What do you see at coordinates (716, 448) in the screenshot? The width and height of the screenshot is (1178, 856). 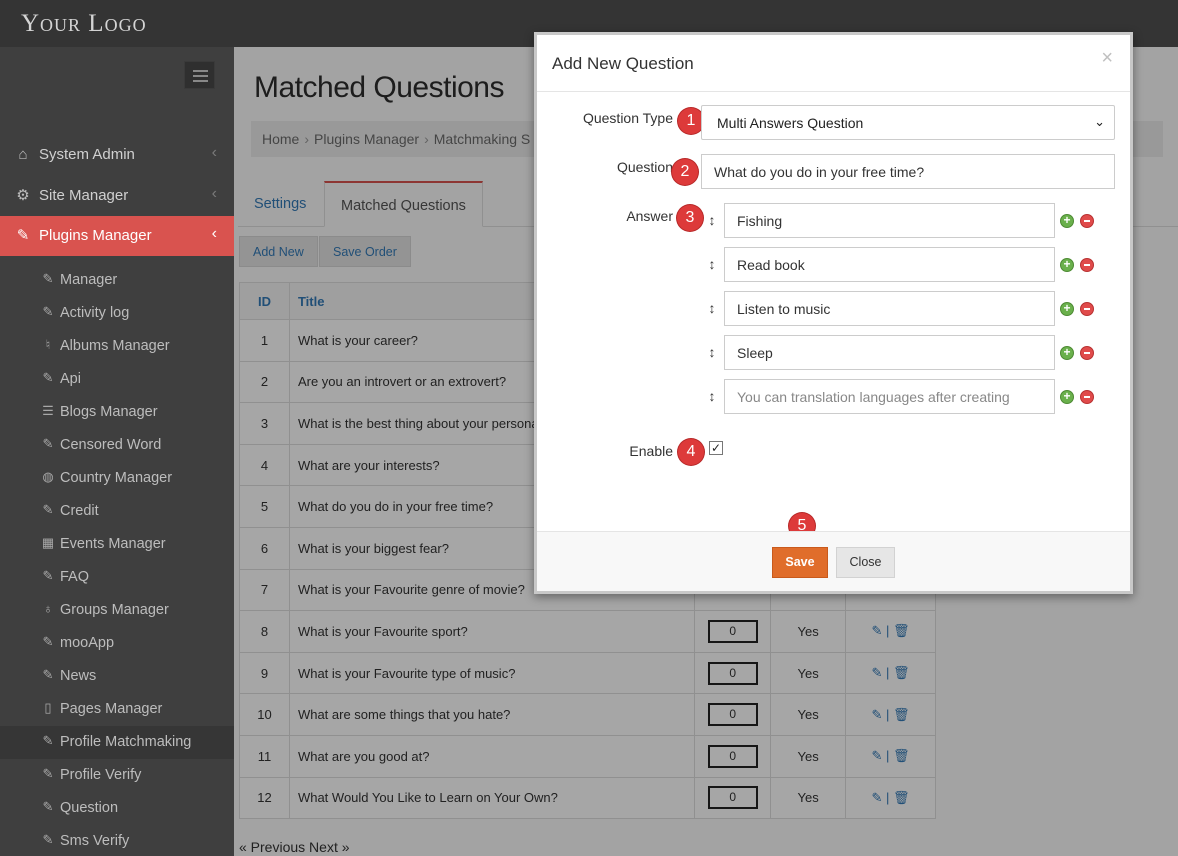 I see `enable-checkbox: ✓` at bounding box center [716, 448].